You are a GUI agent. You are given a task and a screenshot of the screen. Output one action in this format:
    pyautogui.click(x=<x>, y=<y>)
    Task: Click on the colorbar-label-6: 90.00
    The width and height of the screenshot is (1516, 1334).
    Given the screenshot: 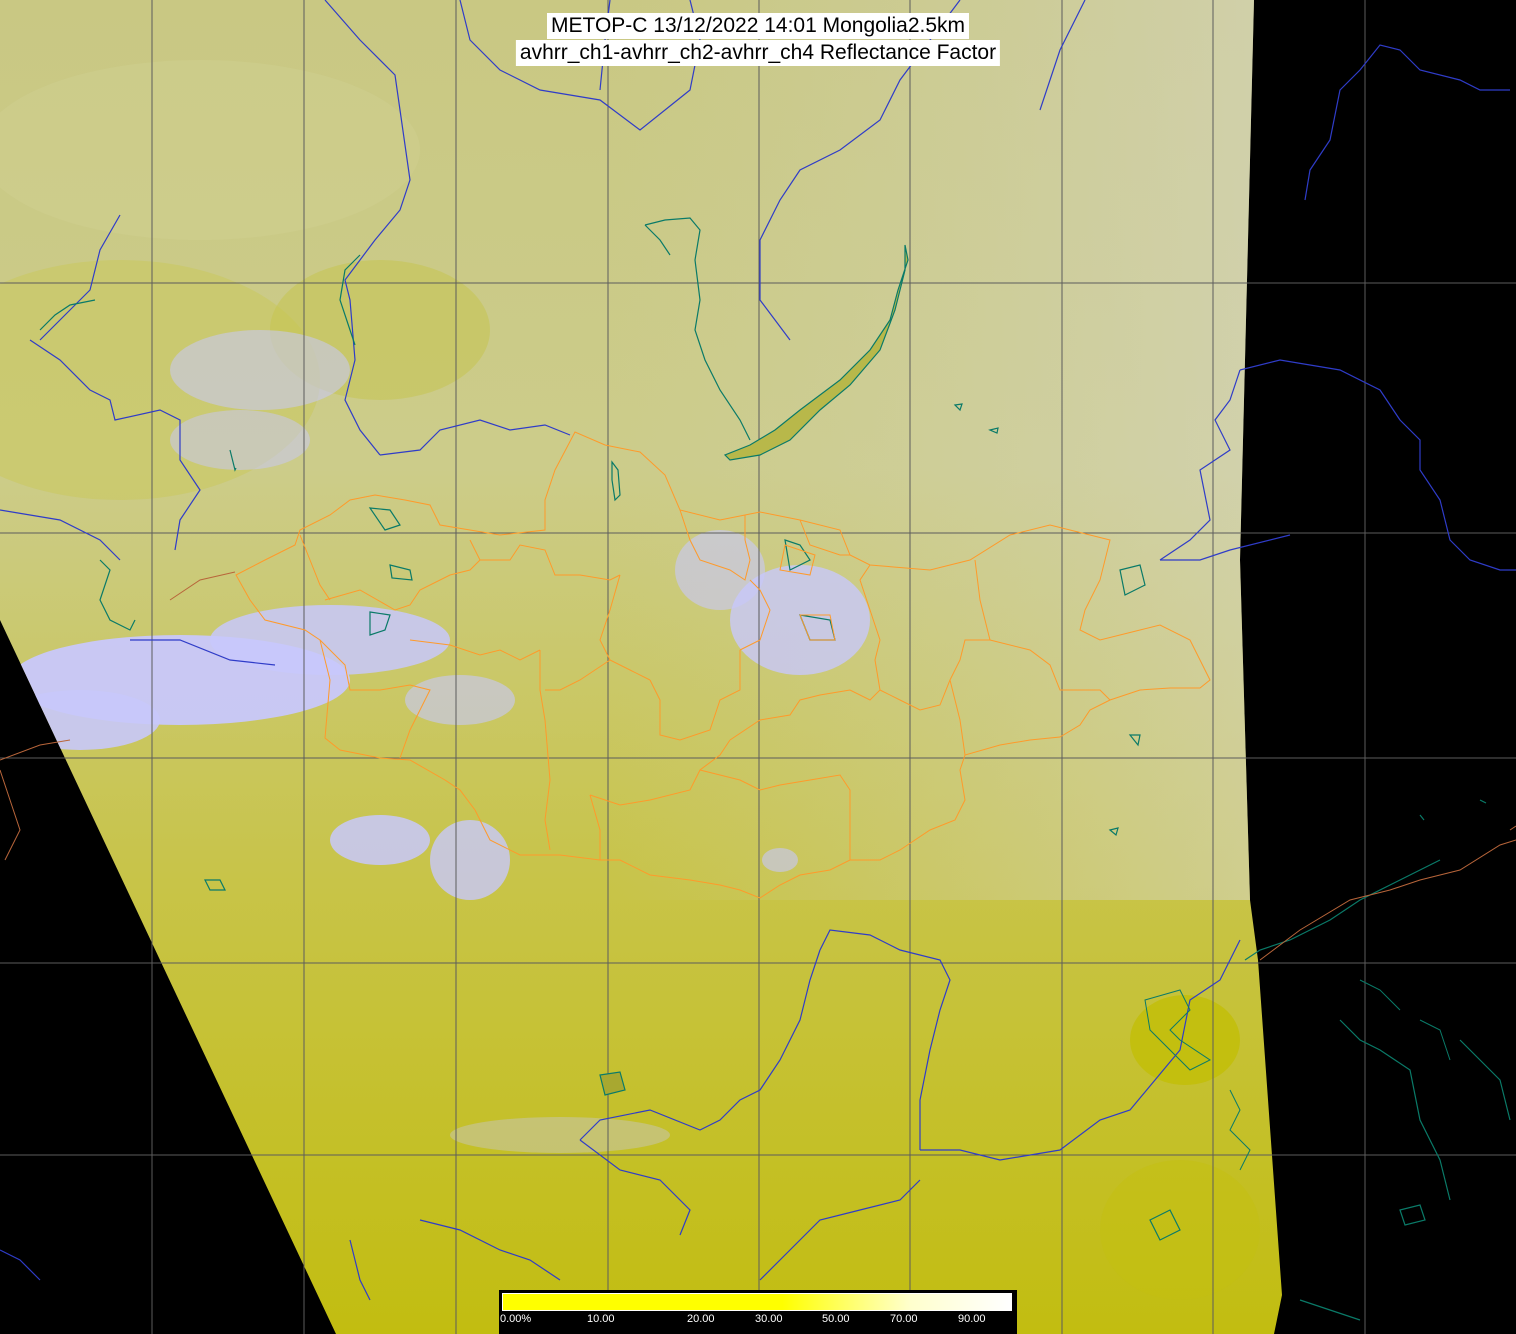 What is the action you would take?
    pyautogui.click(x=972, y=1319)
    